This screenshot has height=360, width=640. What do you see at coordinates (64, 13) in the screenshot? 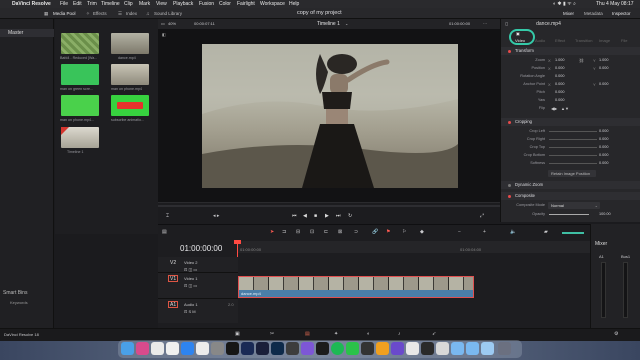
I see `media-pool-button: Media Pool` at bounding box center [64, 13].